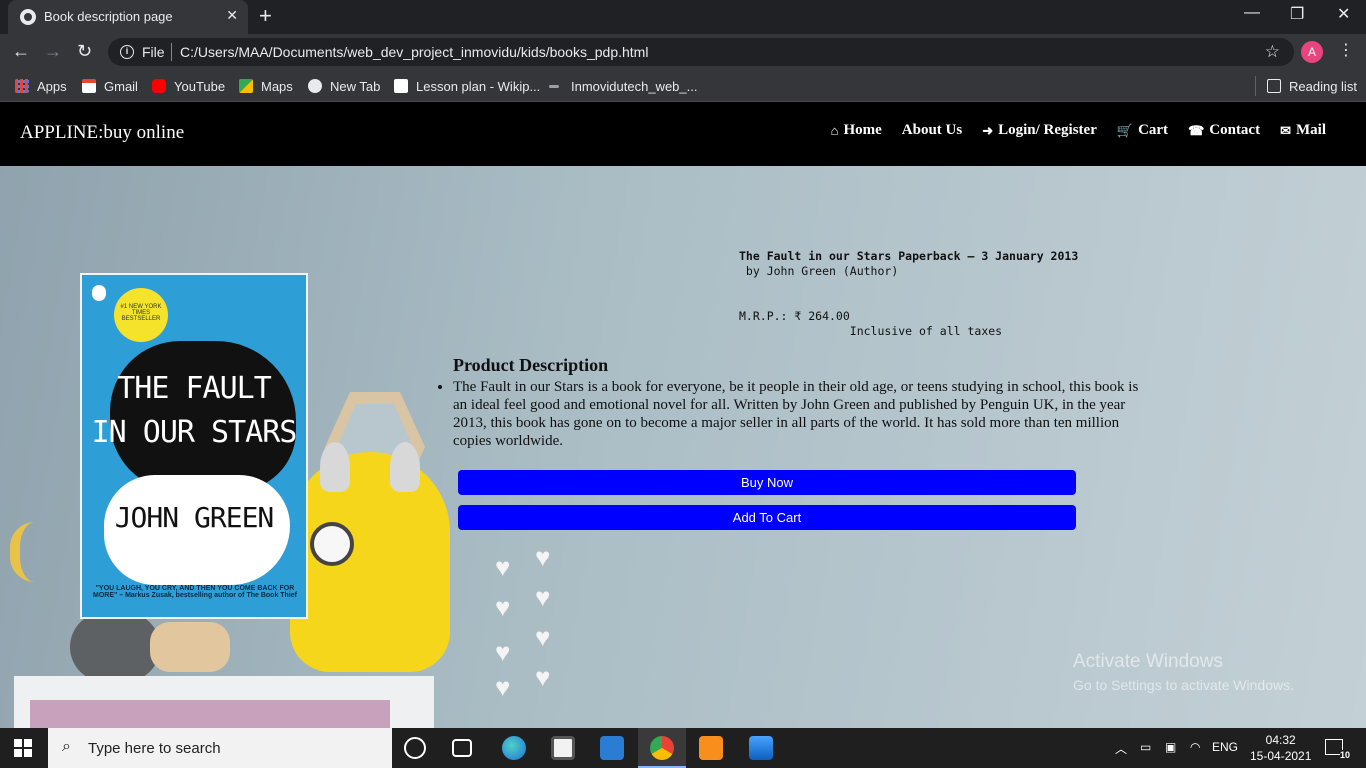  Describe the element at coordinates (514, 748) in the screenshot. I see `edge-icon` at that location.